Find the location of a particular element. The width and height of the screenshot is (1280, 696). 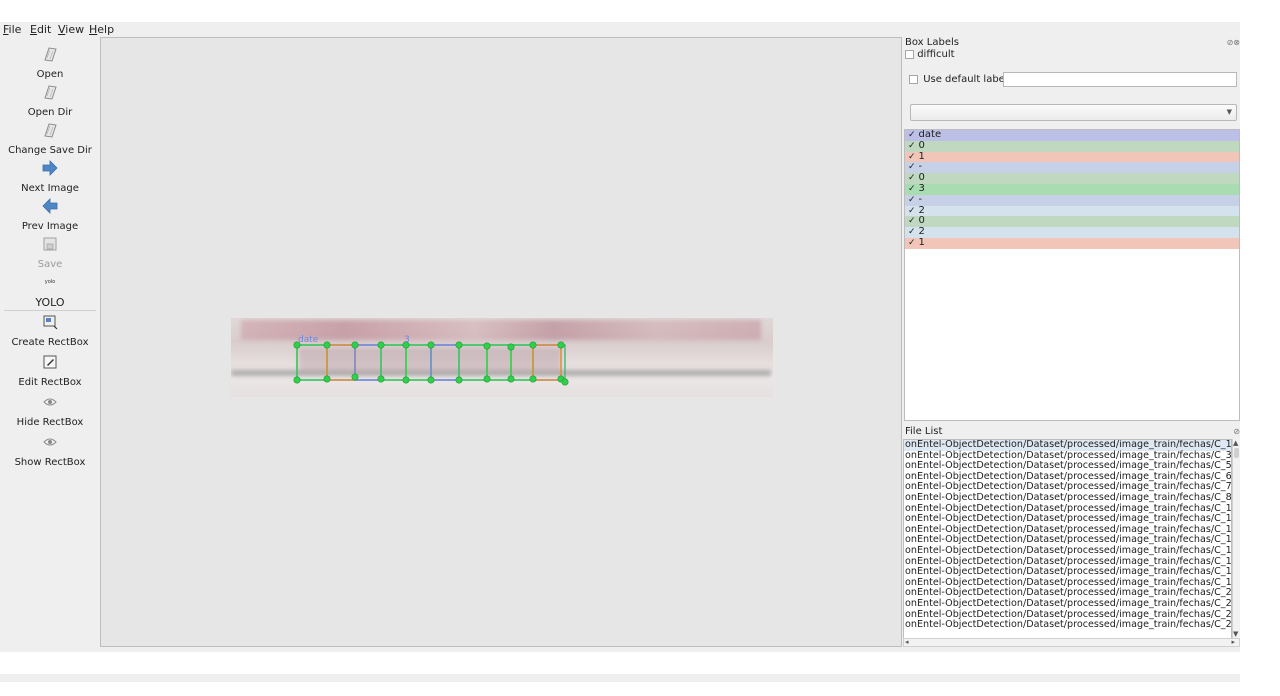

scroll-left-icon: ◂ is located at coordinates (907, 642).